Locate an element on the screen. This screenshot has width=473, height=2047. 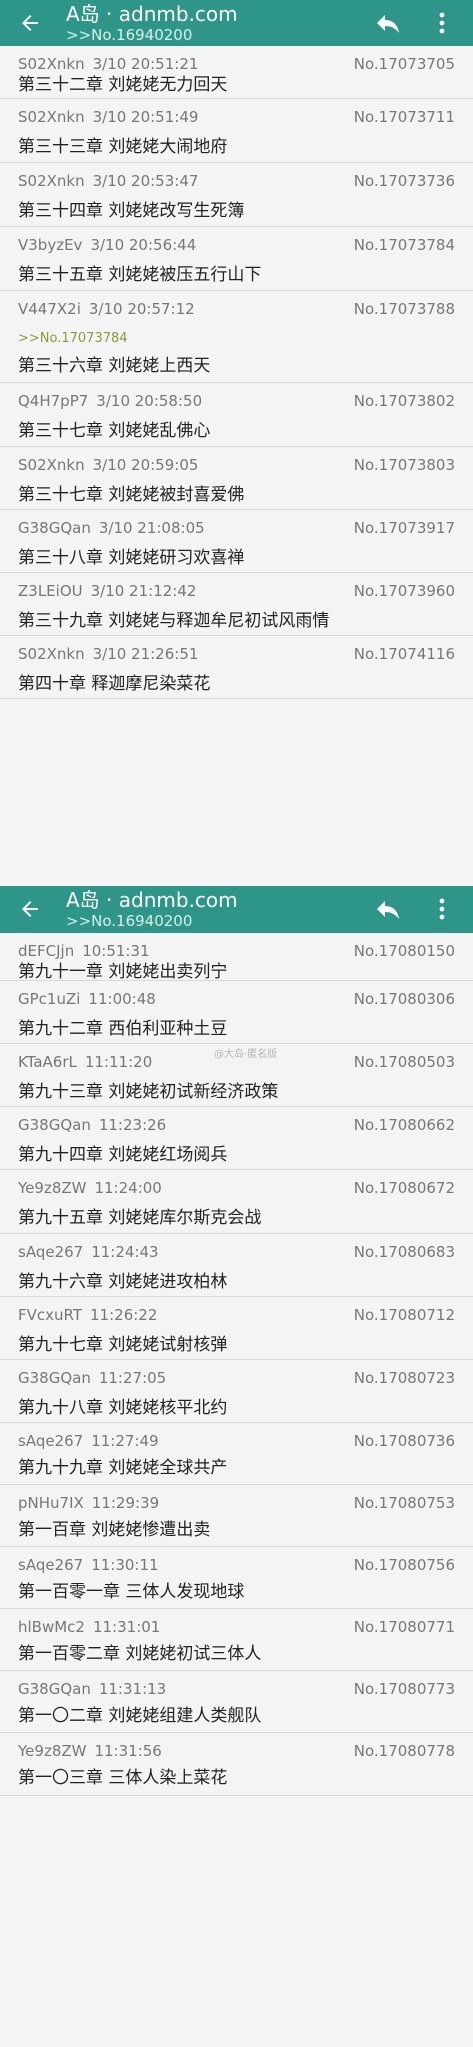
user-id: V3byzEv is located at coordinates (50, 245).